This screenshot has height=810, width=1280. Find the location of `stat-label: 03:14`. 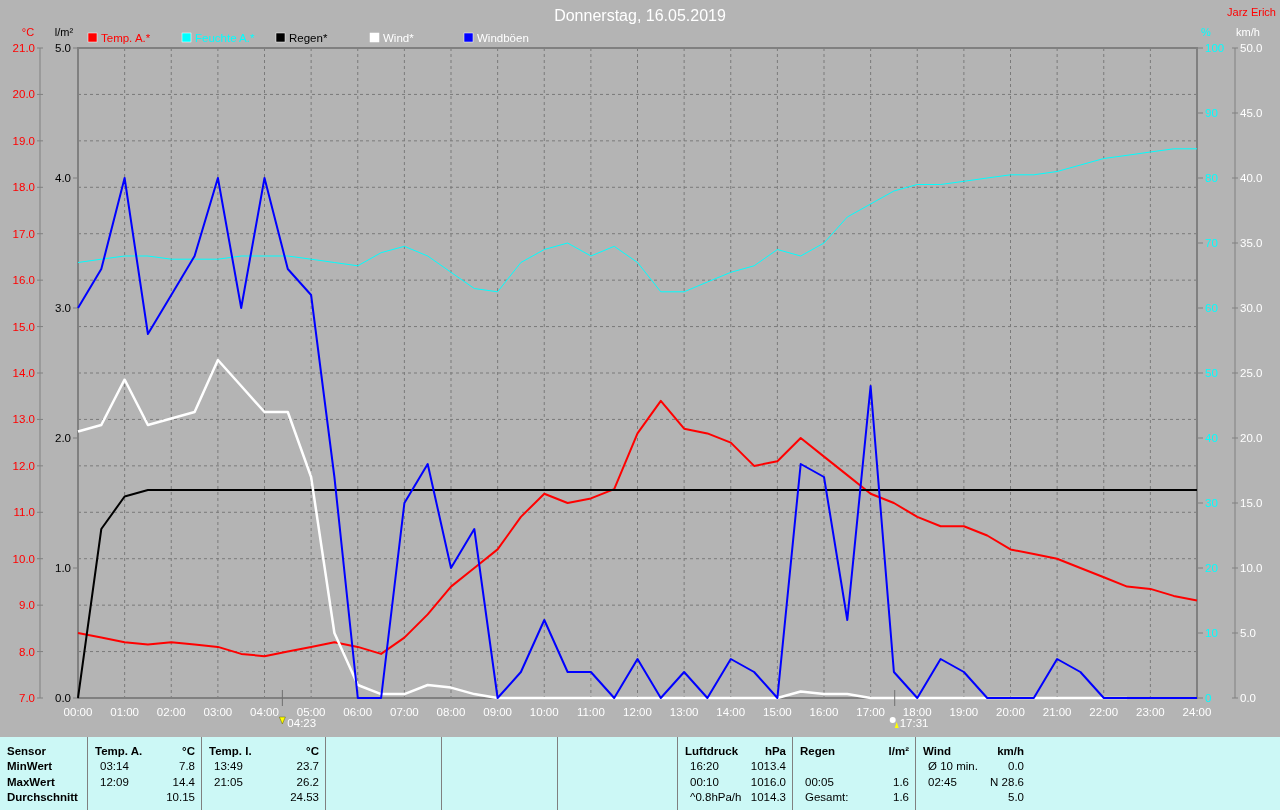

stat-label: 03:14 is located at coordinates (114, 766).